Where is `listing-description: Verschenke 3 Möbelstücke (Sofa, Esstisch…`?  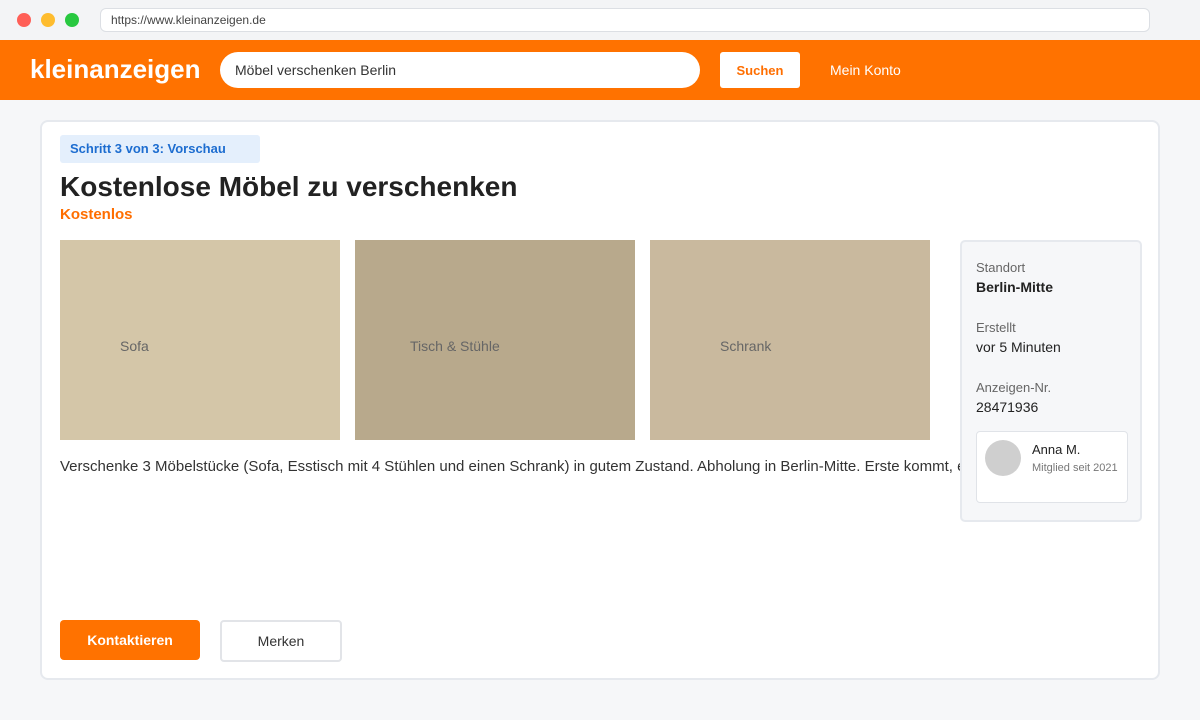
listing-description: Verschenke 3 Möbelstücke (Sofa, Esstisch… is located at coordinates (510, 466).